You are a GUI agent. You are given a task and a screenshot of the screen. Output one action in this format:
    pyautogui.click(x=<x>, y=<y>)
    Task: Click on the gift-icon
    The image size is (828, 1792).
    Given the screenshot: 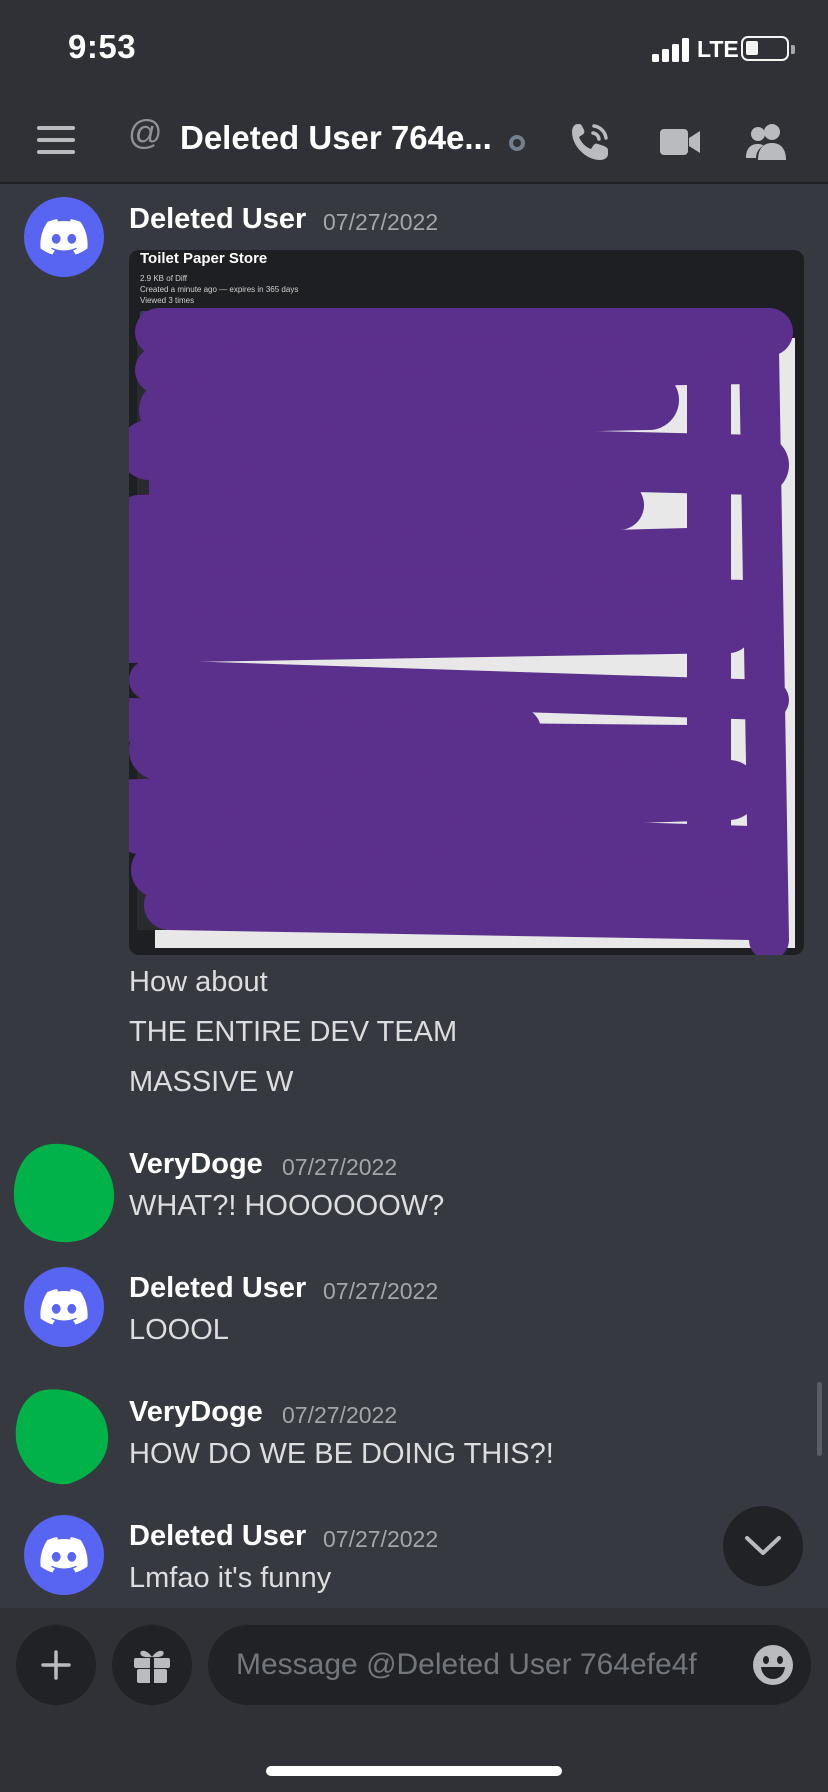 What is the action you would take?
    pyautogui.click(x=152, y=1666)
    